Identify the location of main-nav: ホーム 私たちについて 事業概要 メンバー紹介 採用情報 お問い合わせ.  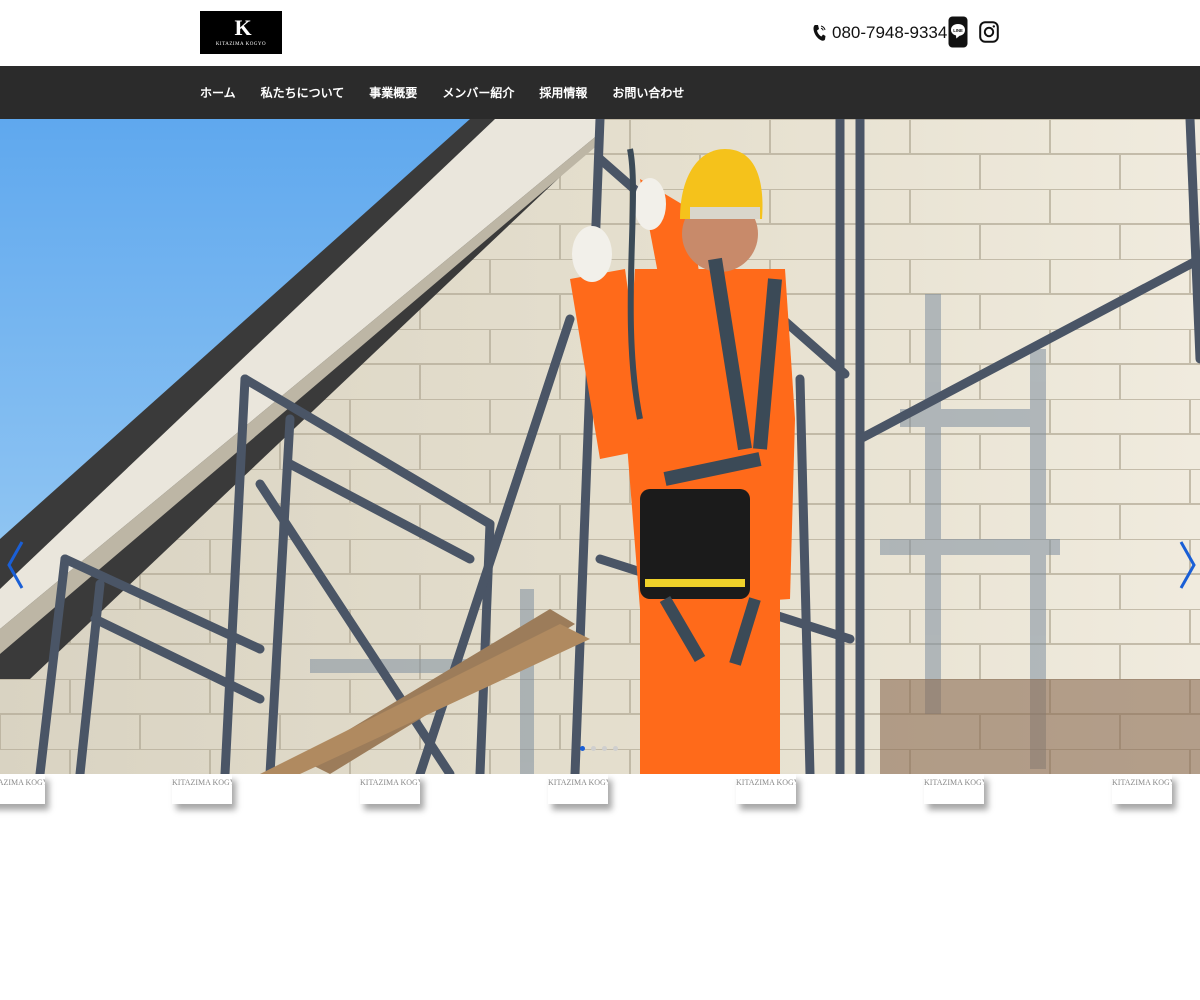
(600, 92).